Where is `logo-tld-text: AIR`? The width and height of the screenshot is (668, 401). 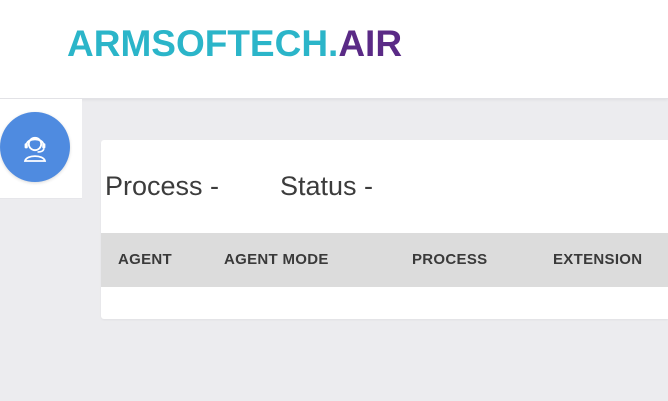 logo-tld-text: AIR is located at coordinates (370, 43).